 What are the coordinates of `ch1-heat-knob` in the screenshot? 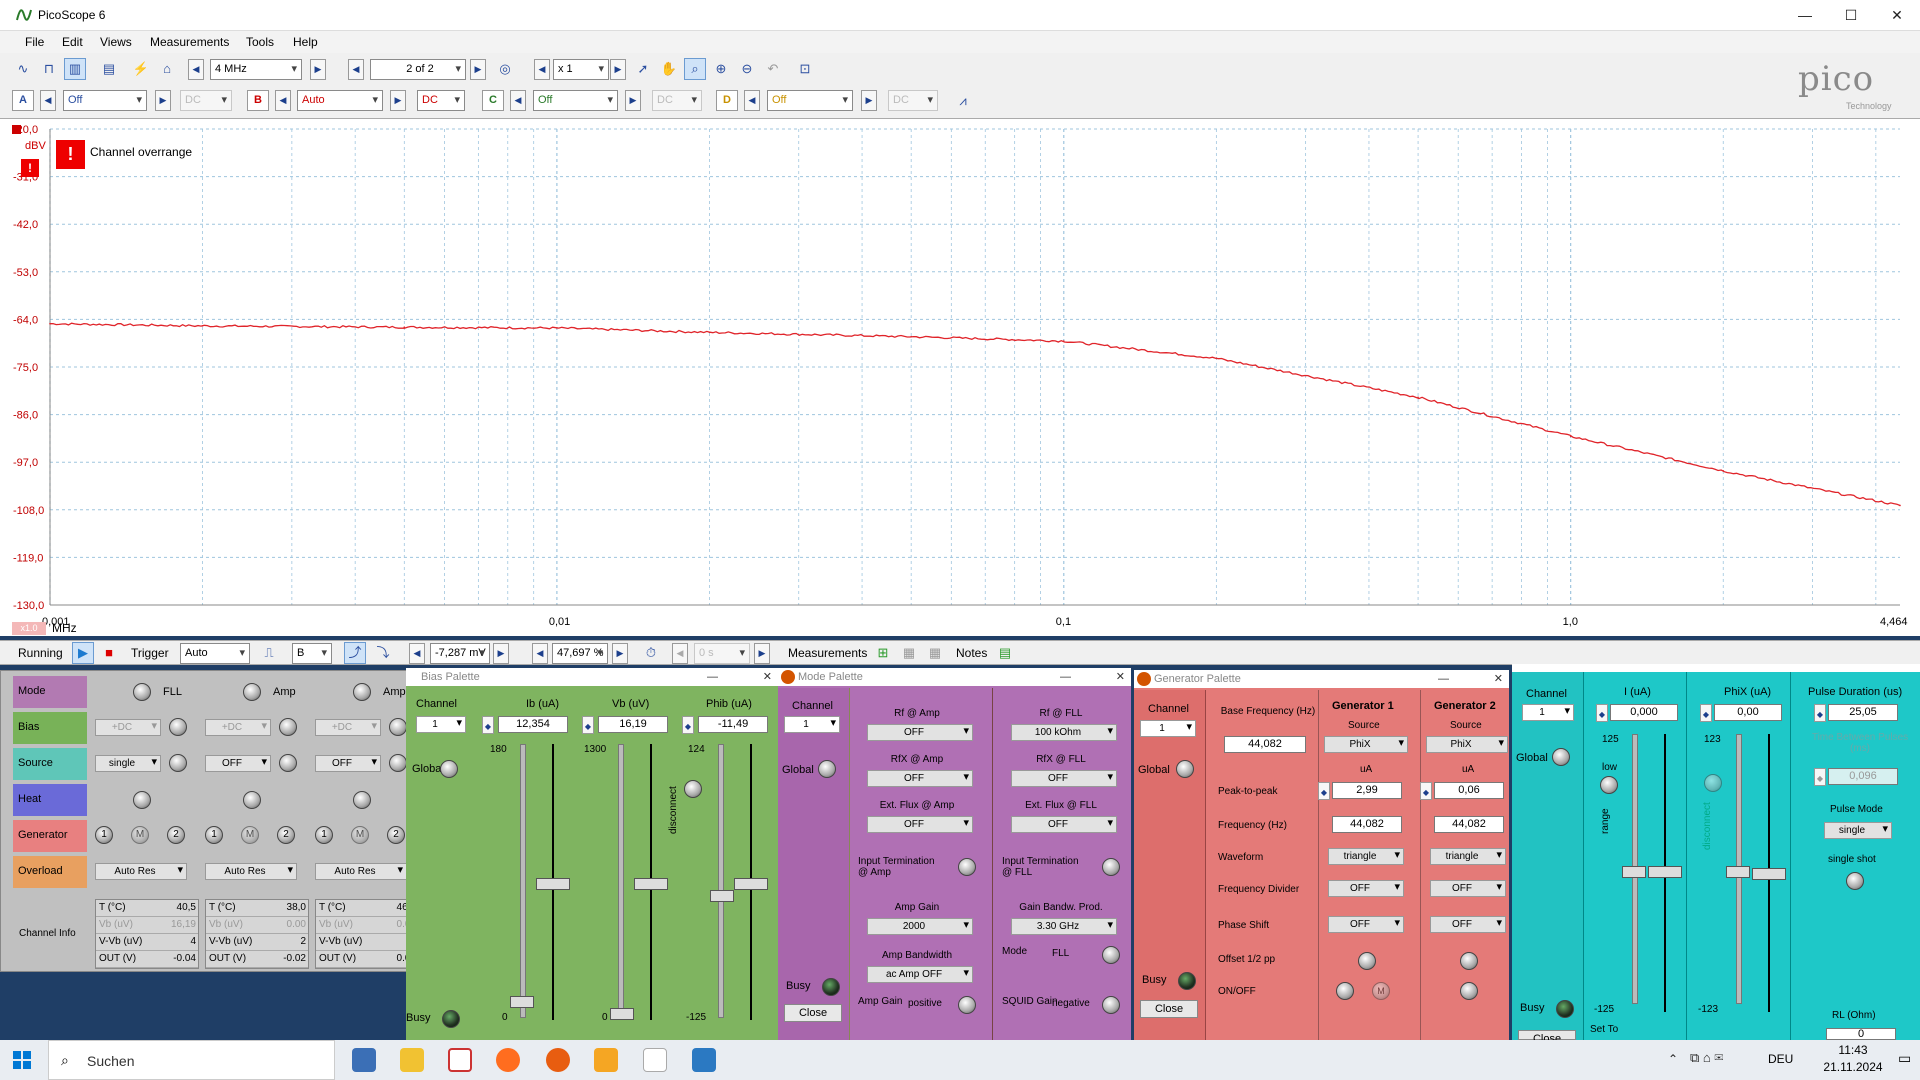 It's located at (142, 800).